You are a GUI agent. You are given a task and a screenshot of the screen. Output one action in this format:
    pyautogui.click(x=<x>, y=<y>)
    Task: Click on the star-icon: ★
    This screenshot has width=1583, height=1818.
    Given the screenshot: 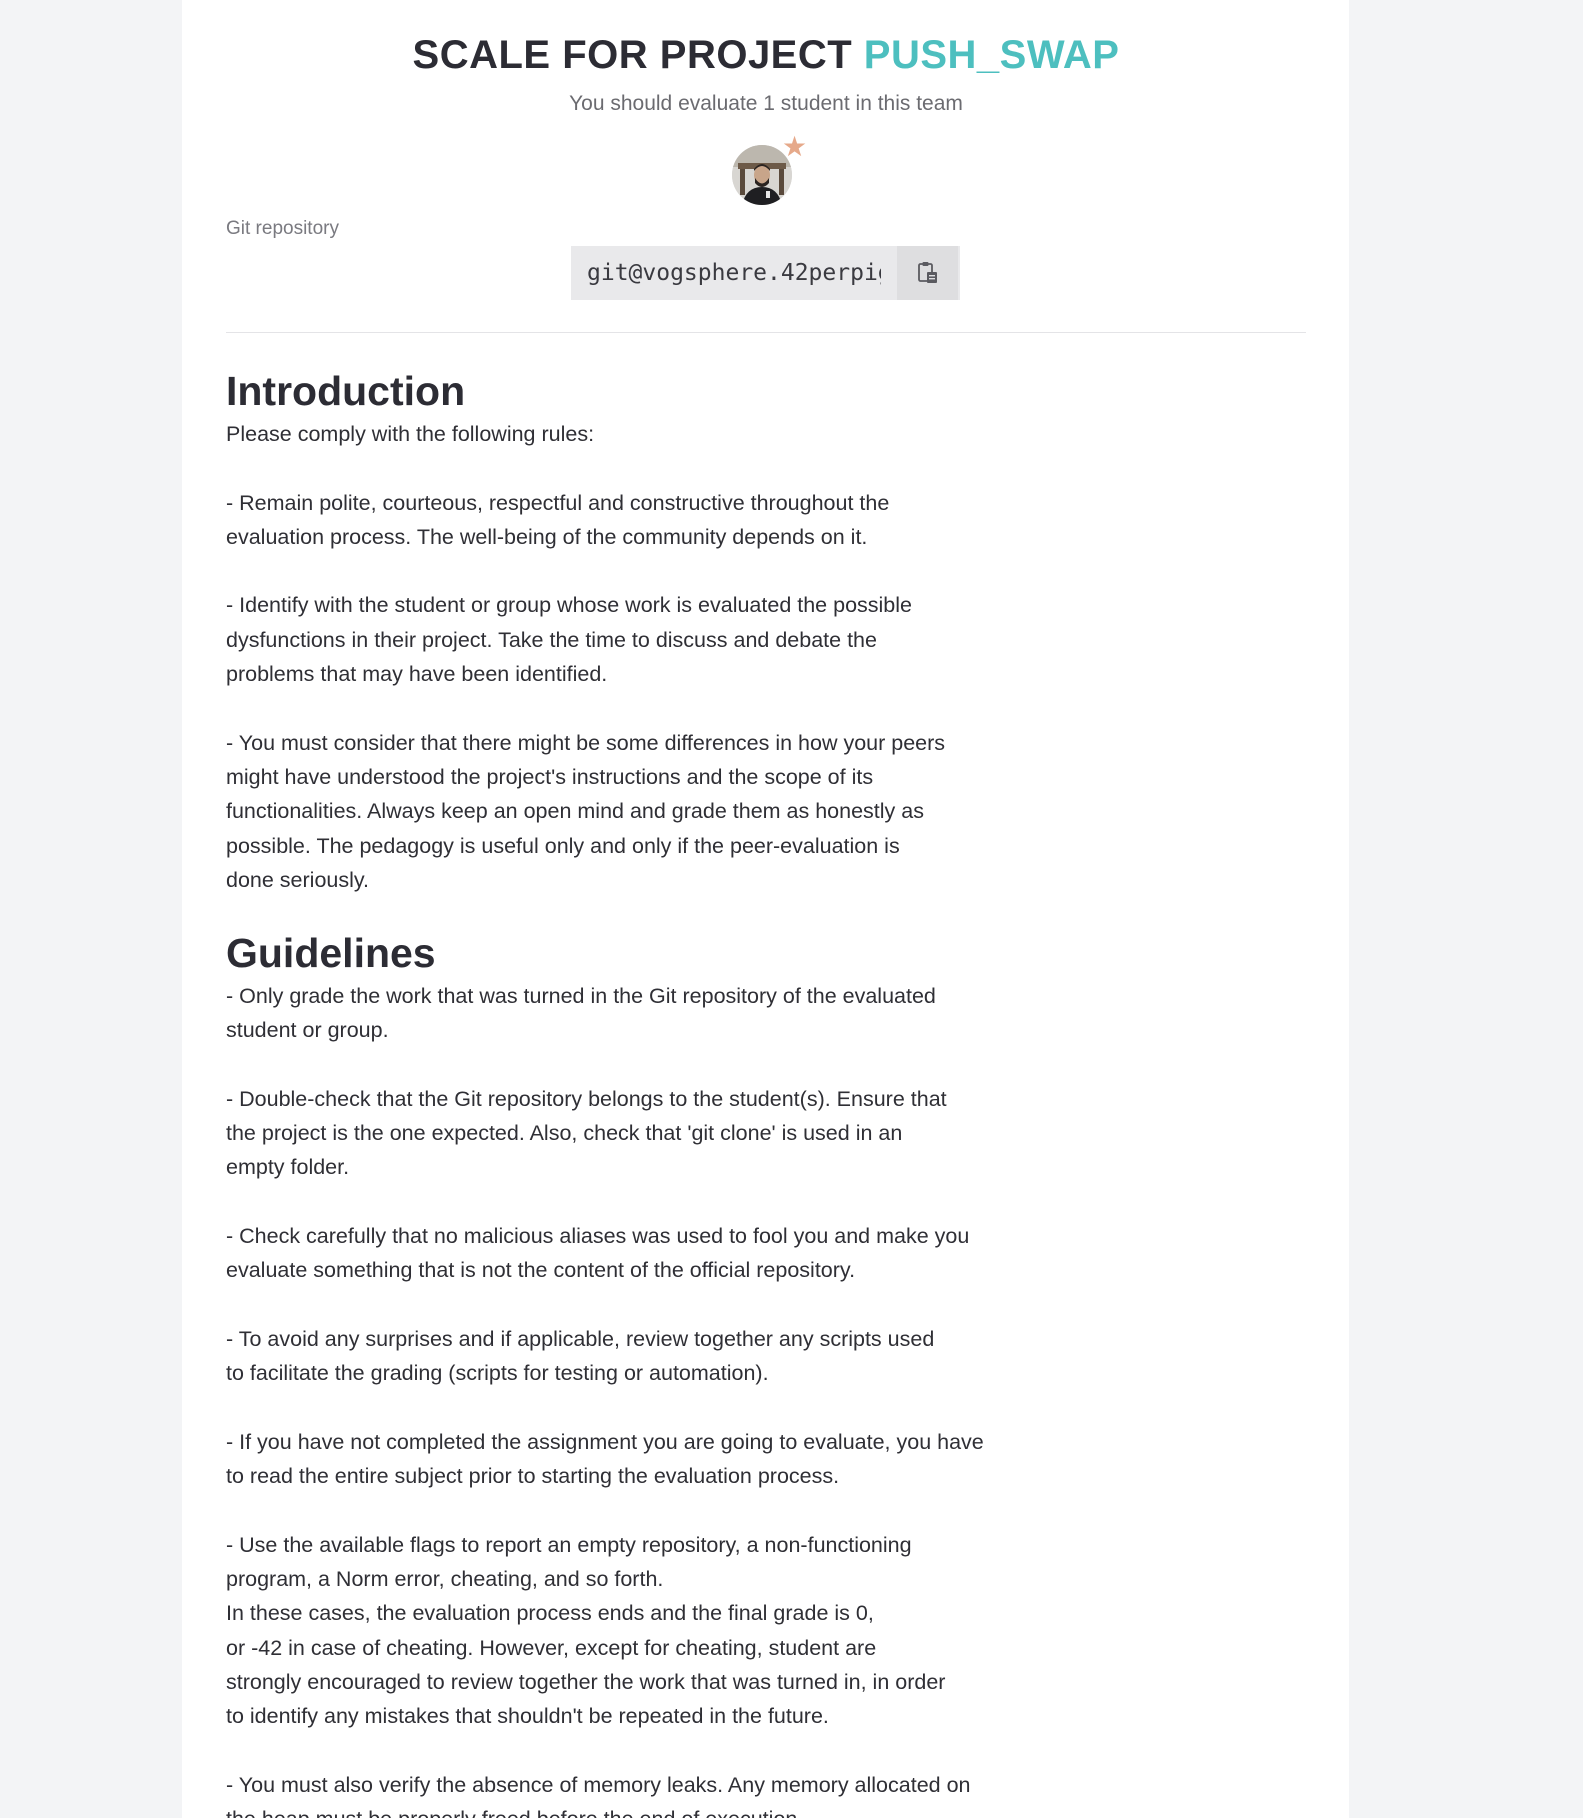 What is the action you would take?
    pyautogui.click(x=795, y=146)
    